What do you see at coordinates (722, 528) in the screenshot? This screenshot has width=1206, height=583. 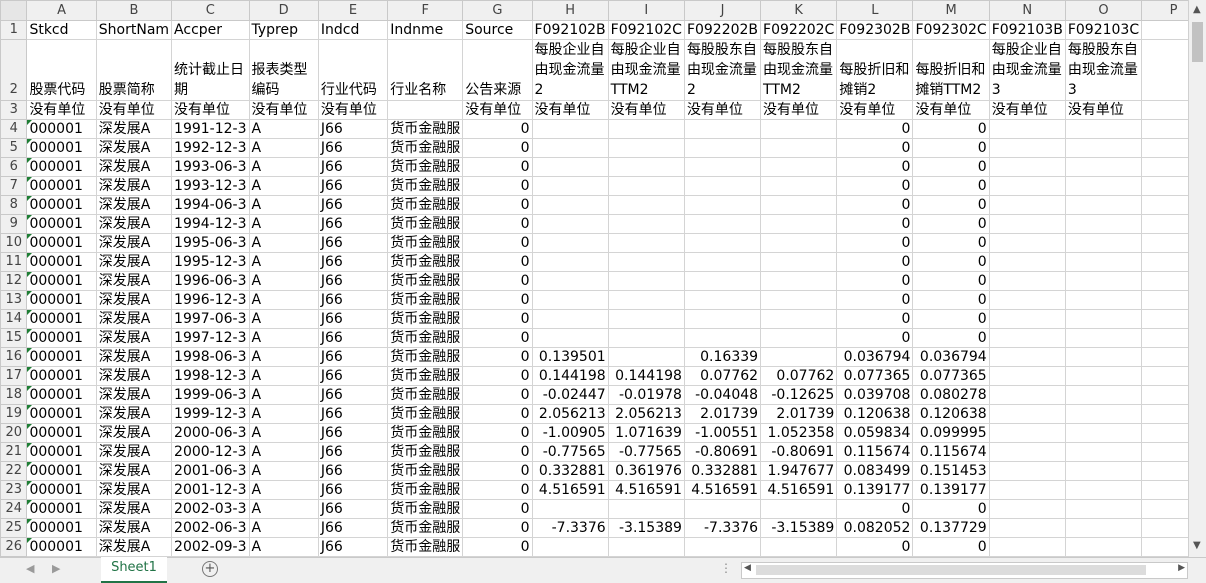 I see `cell: -7.3376` at bounding box center [722, 528].